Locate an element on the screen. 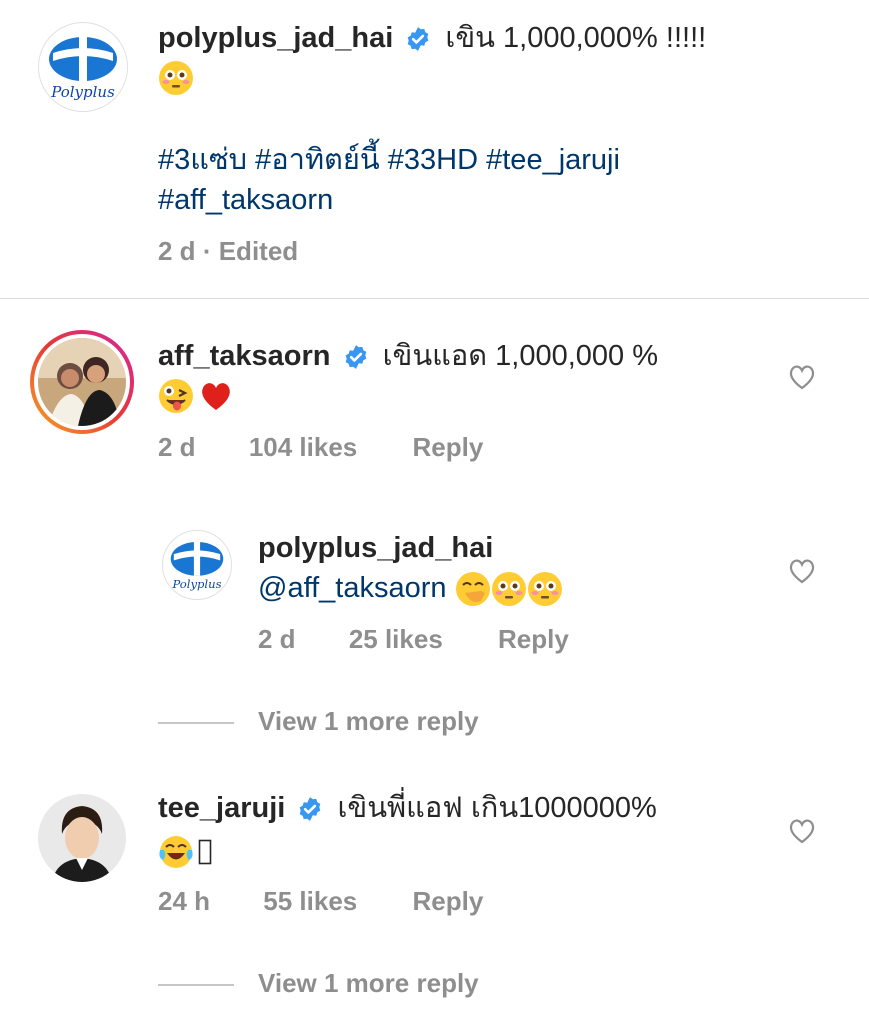 This screenshot has height=1024, width=869. comment-meta: 2 d 104 likes Reply is located at coordinates (320, 447).